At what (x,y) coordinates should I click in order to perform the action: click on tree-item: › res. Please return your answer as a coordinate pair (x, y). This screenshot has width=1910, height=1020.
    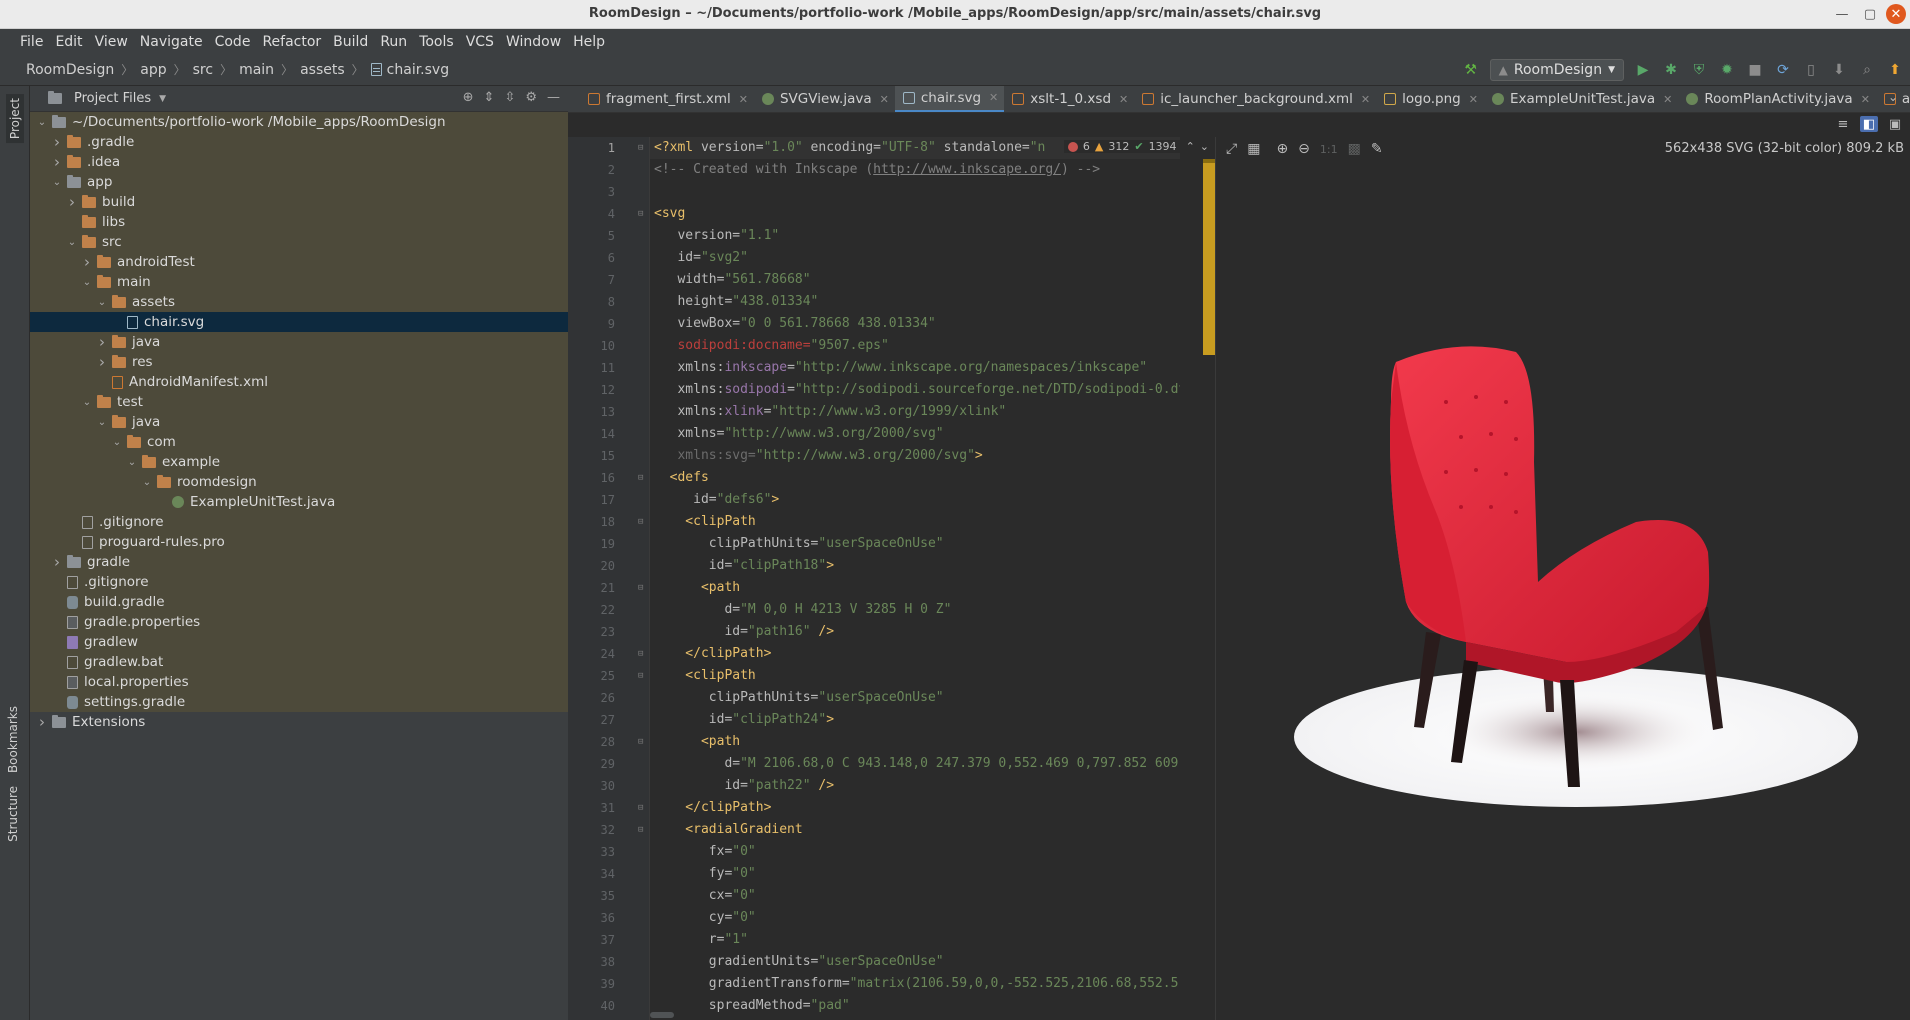
    Looking at the image, I should click on (299, 362).